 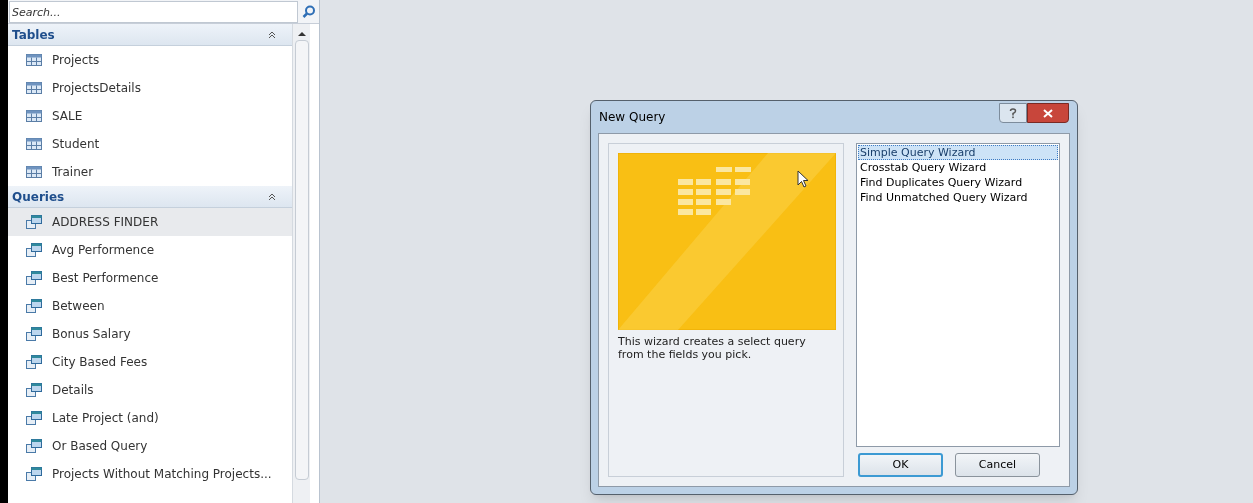 I want to click on group-title: Queries, so click(x=39, y=197).